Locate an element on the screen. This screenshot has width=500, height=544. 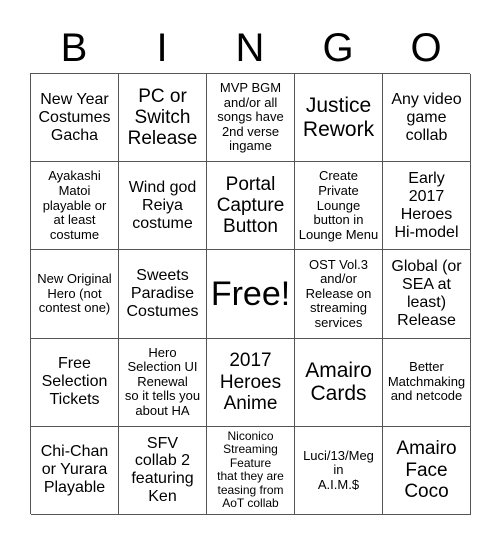
bingo-cell: Chi-Chan or Yurara Playable is located at coordinates (75, 470).